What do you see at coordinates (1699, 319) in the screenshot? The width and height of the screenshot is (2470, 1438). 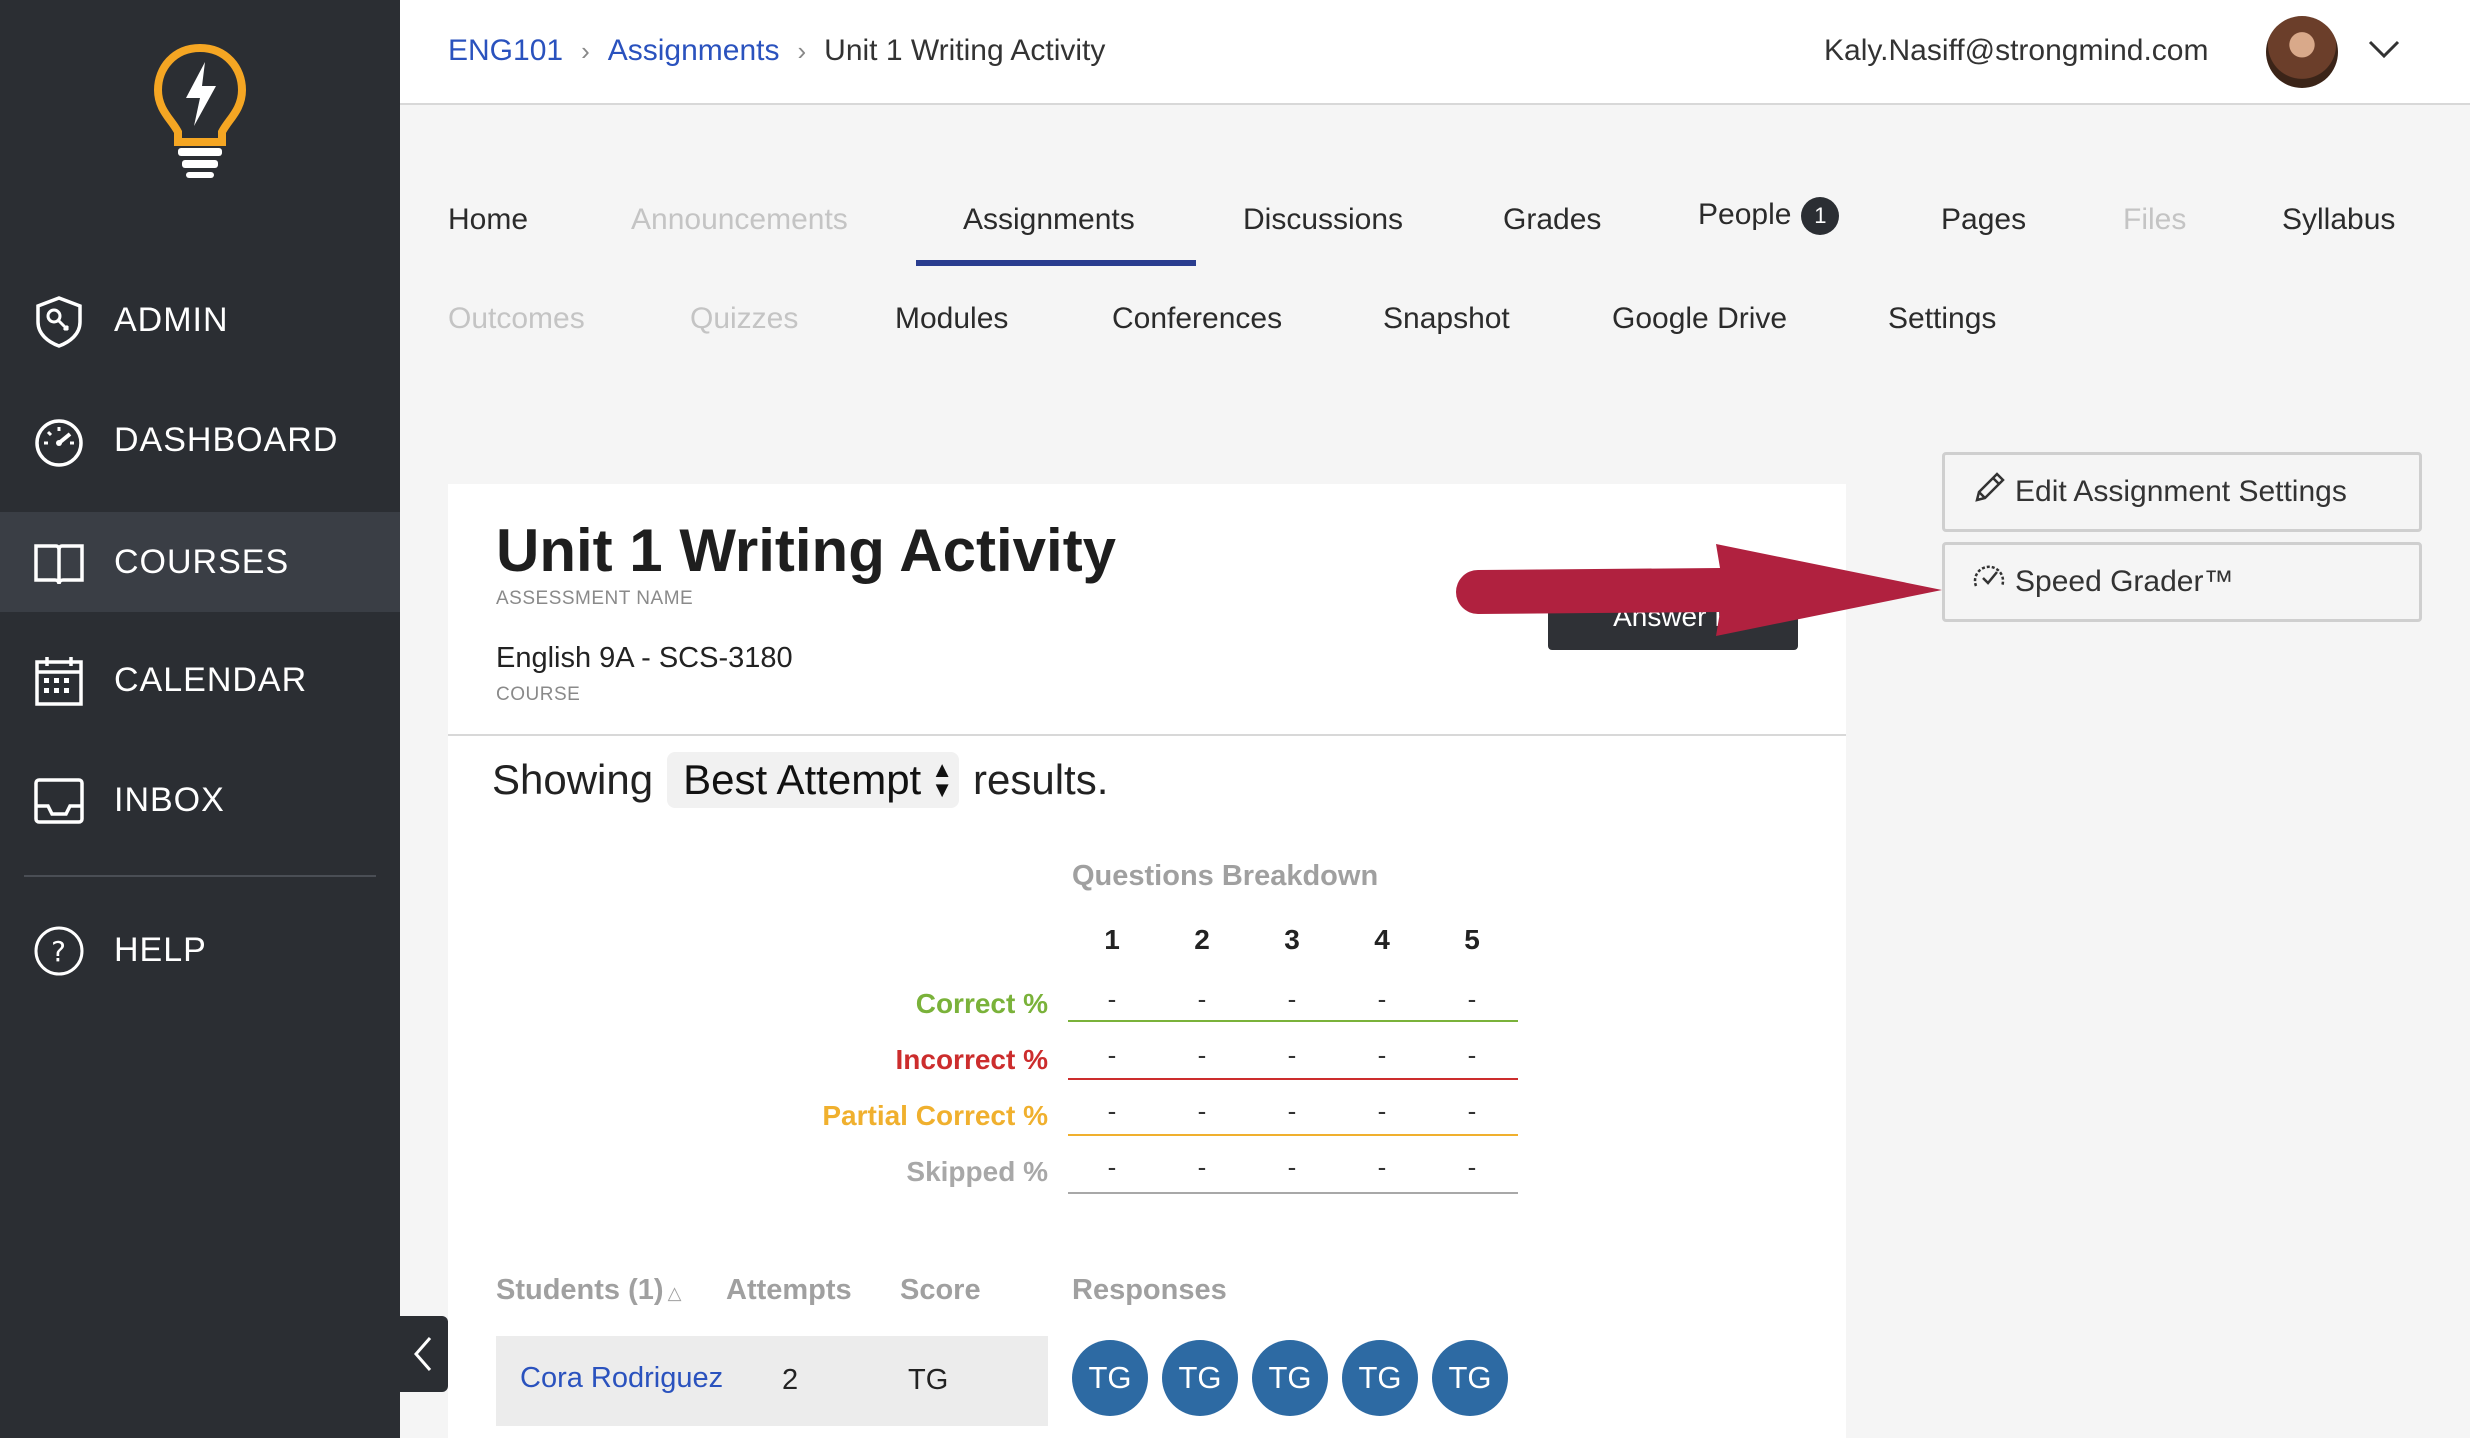 I see `tab-google-drive: Google Drive` at bounding box center [1699, 319].